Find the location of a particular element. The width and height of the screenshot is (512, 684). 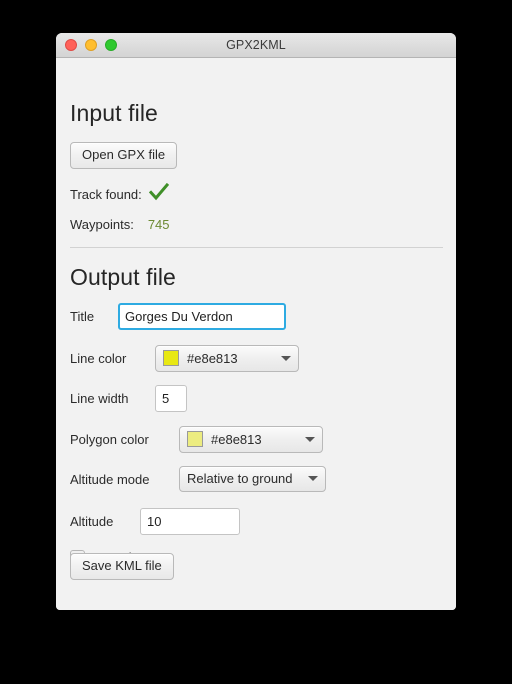

altitude-input is located at coordinates (190, 521).